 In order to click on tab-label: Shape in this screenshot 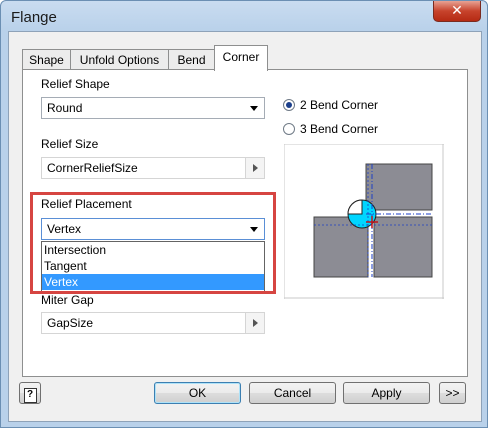, I will do `click(46, 60)`.